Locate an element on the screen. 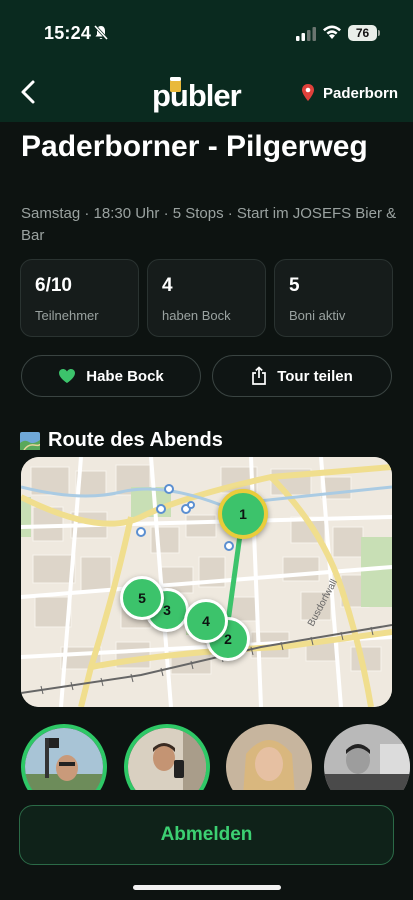 The width and height of the screenshot is (413, 900). stat-card-boni: 5 Boni aktiv is located at coordinates (333, 298).